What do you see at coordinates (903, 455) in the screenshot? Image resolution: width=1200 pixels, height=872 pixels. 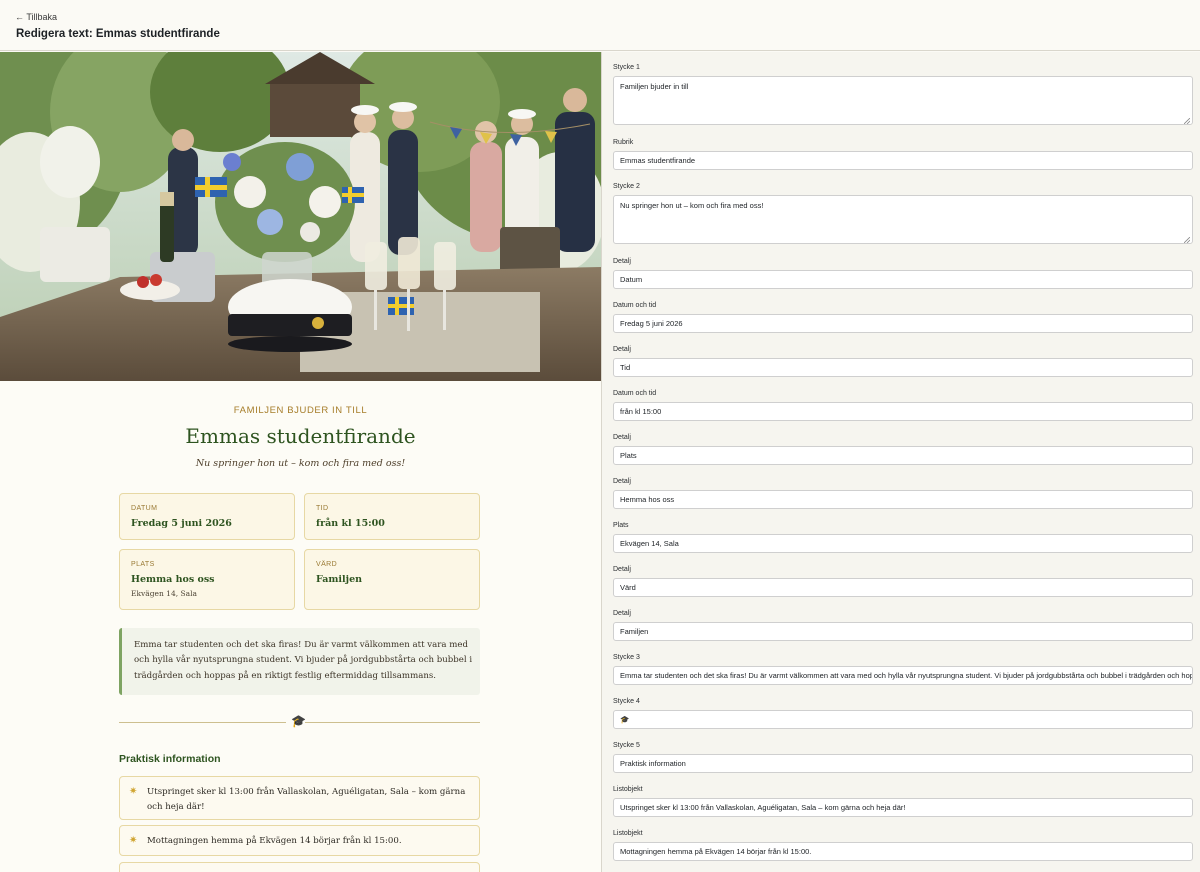 I see `detalj-plats-input: Plats` at bounding box center [903, 455].